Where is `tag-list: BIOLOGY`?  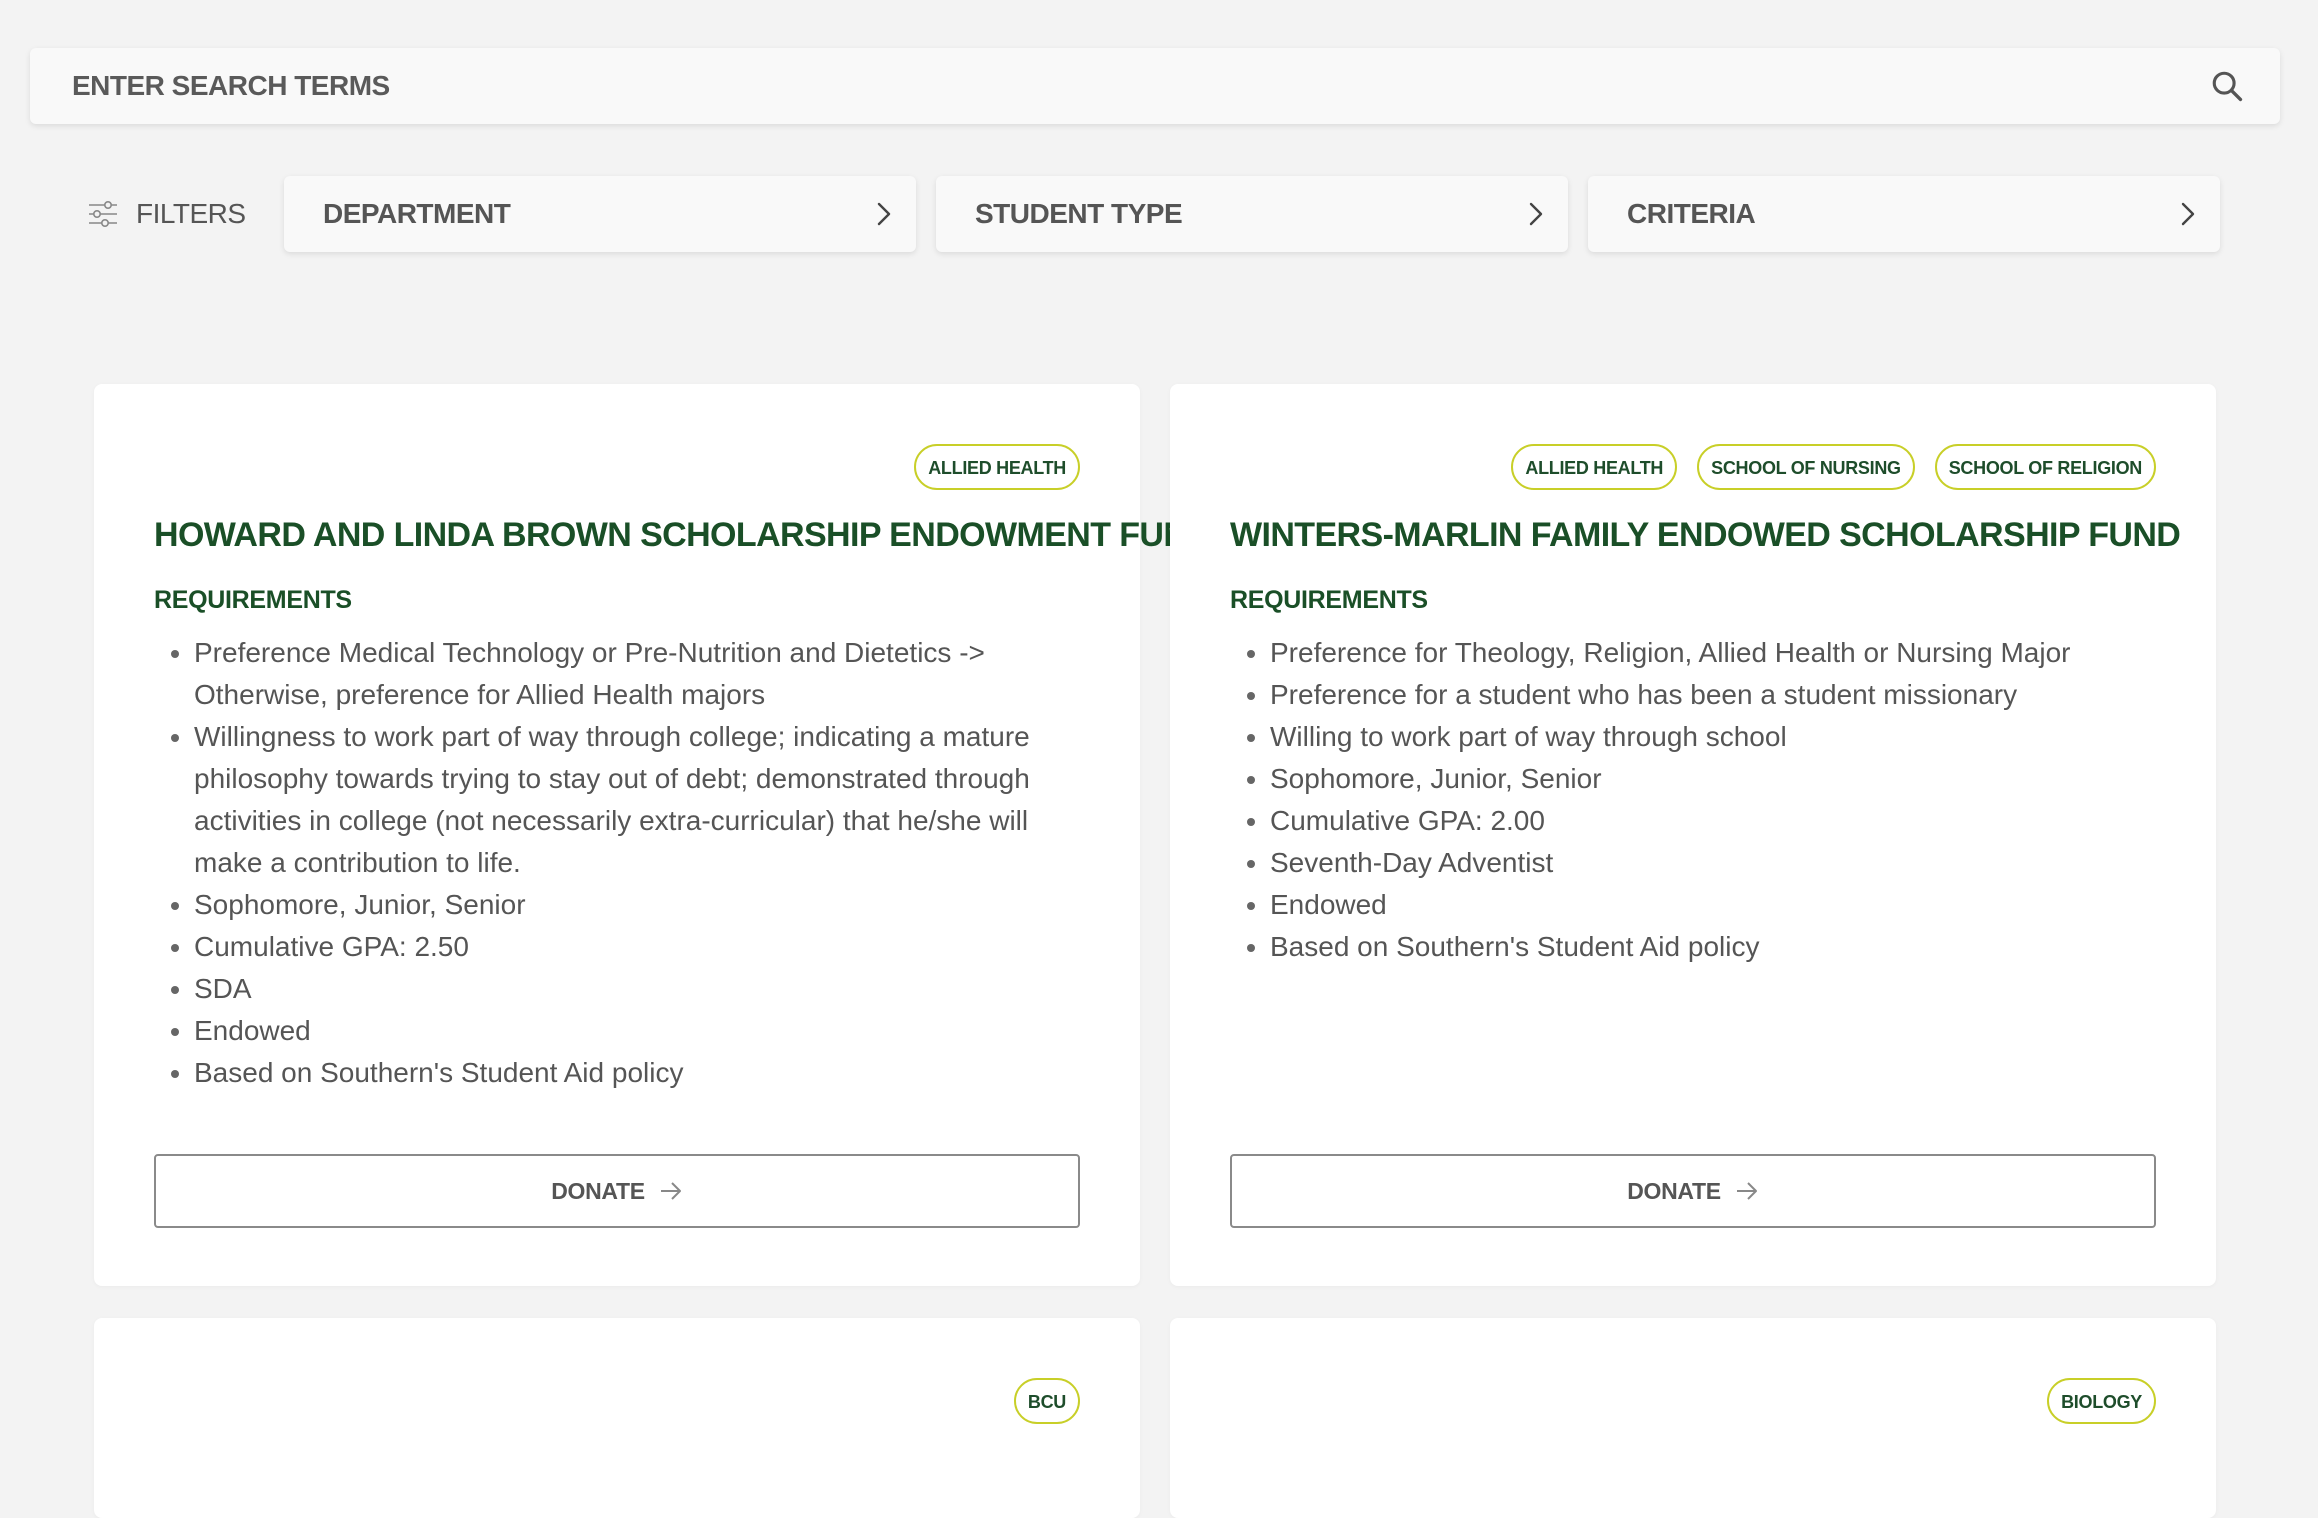 tag-list: BIOLOGY is located at coordinates (2101, 1401).